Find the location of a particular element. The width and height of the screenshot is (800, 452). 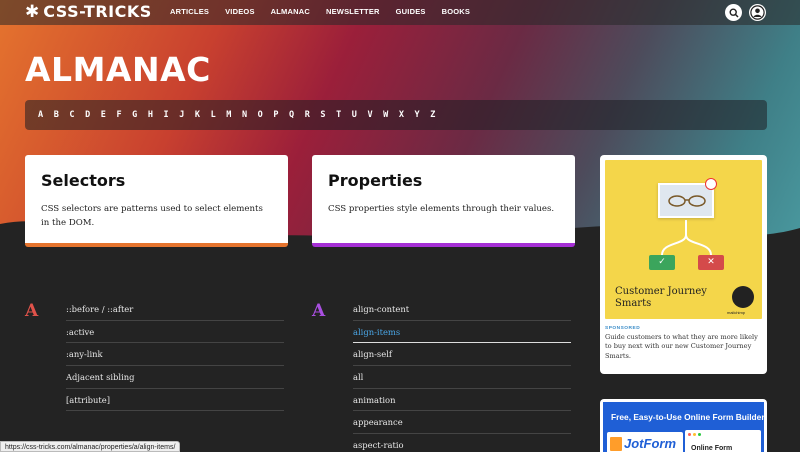

user-button is located at coordinates (757, 12).